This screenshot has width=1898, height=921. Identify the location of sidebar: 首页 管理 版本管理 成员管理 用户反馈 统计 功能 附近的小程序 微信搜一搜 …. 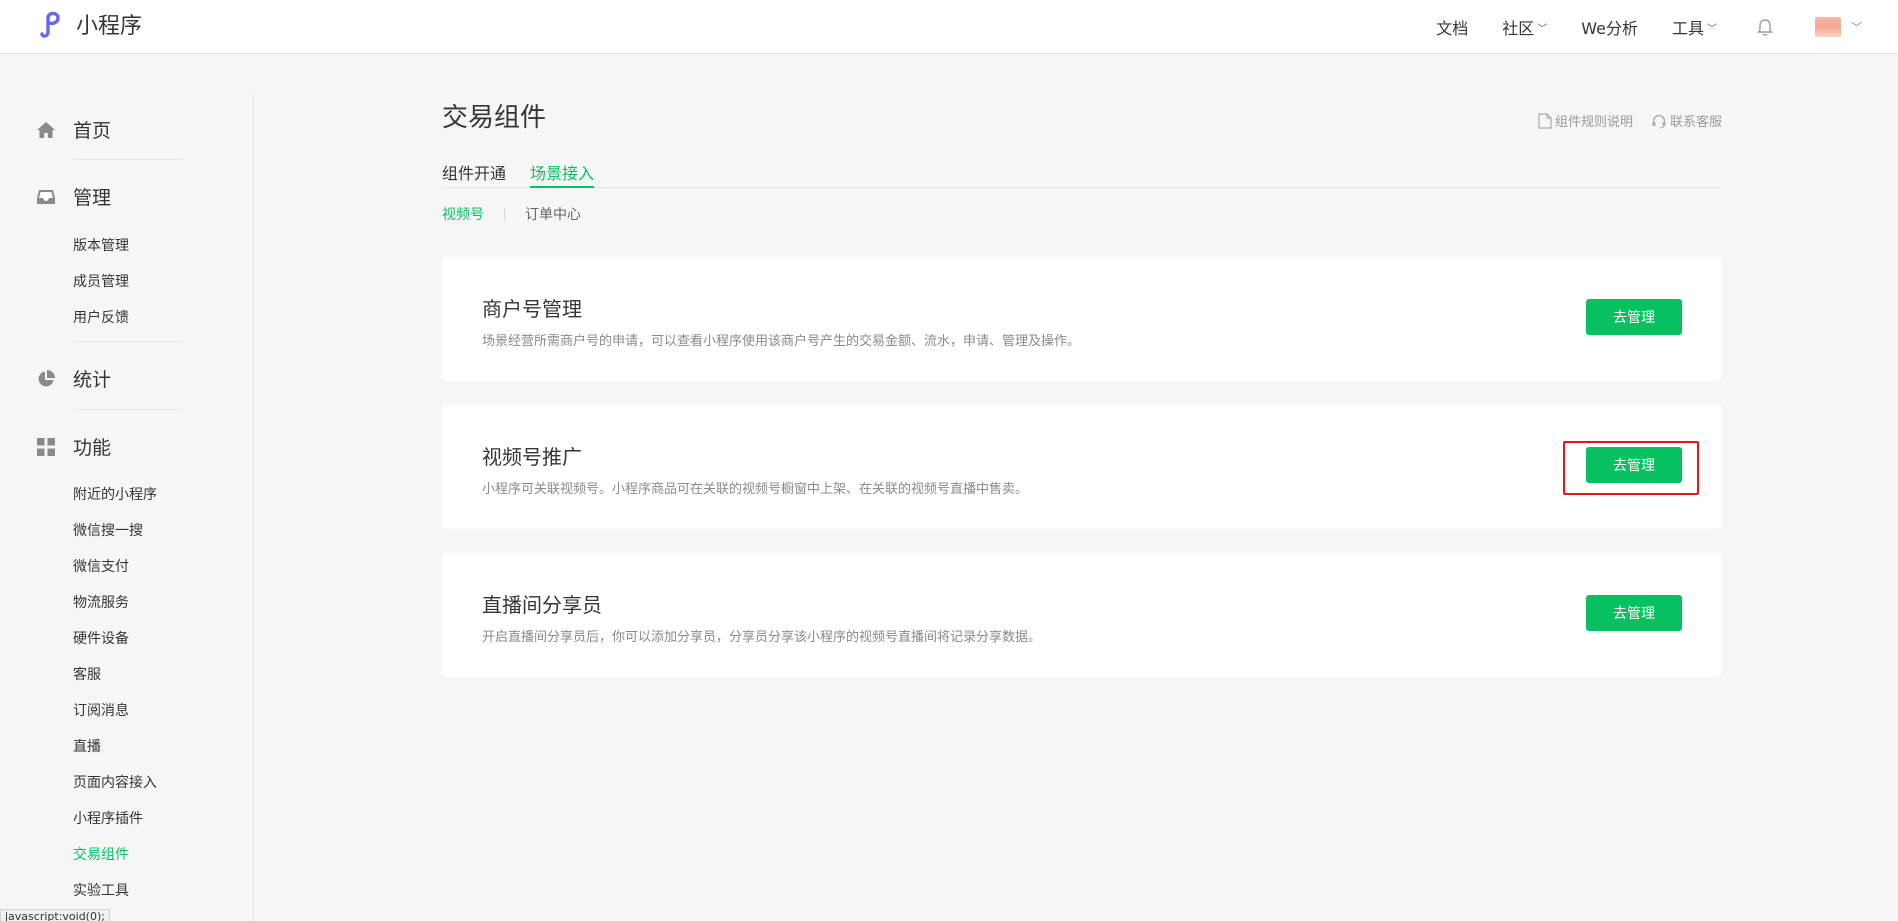
(127, 507).